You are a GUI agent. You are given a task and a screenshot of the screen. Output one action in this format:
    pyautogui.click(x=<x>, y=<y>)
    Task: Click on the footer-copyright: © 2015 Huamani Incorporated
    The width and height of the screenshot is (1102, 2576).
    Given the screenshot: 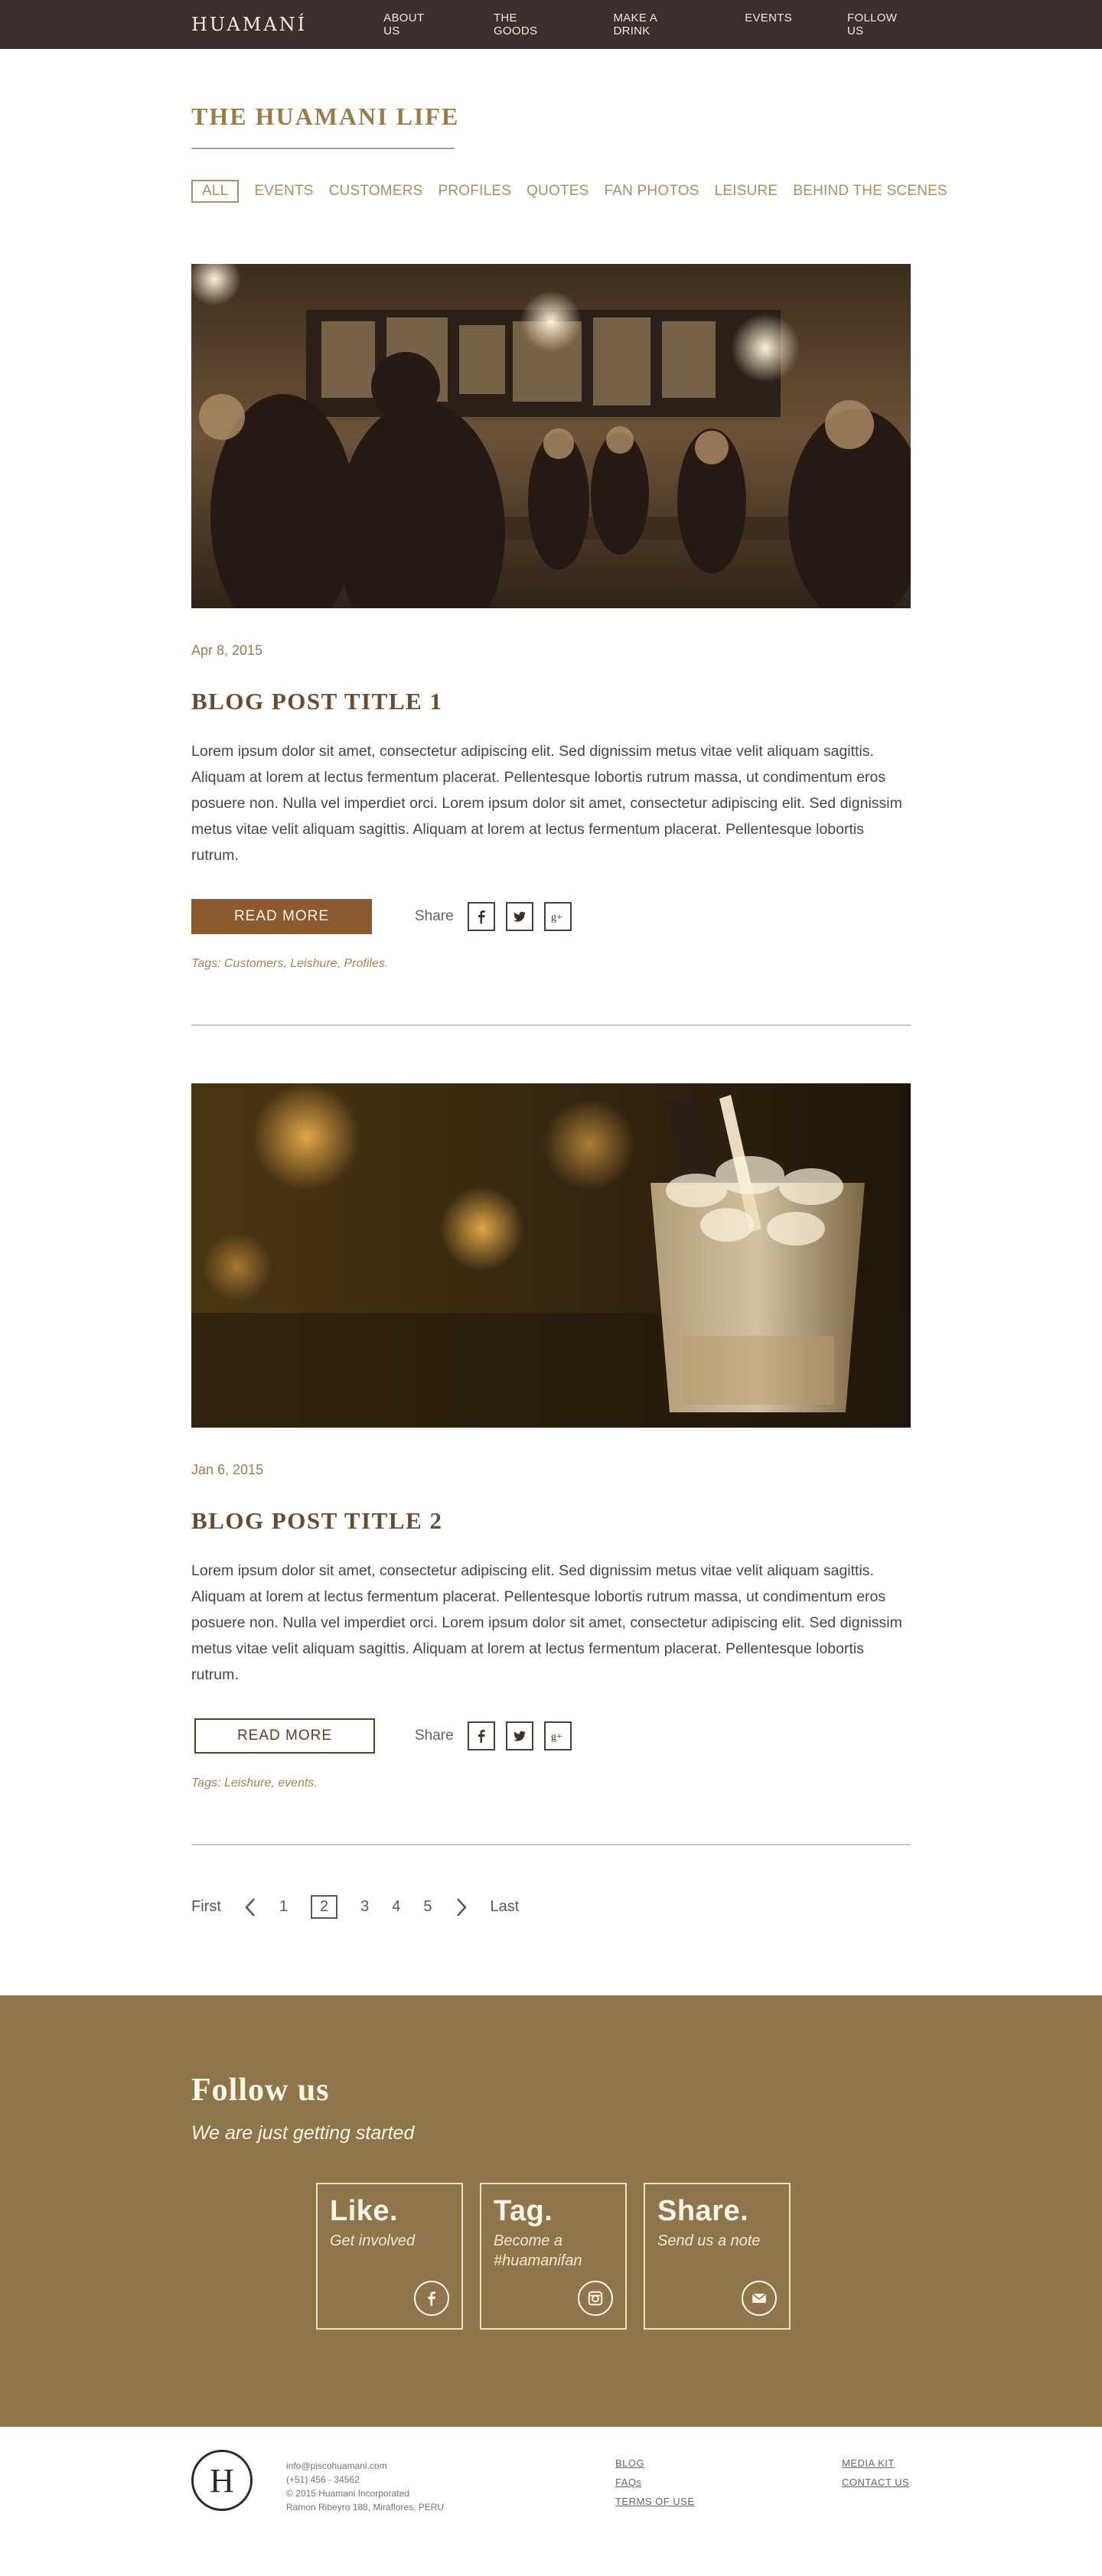 What is the action you would take?
    pyautogui.click(x=347, y=2493)
    